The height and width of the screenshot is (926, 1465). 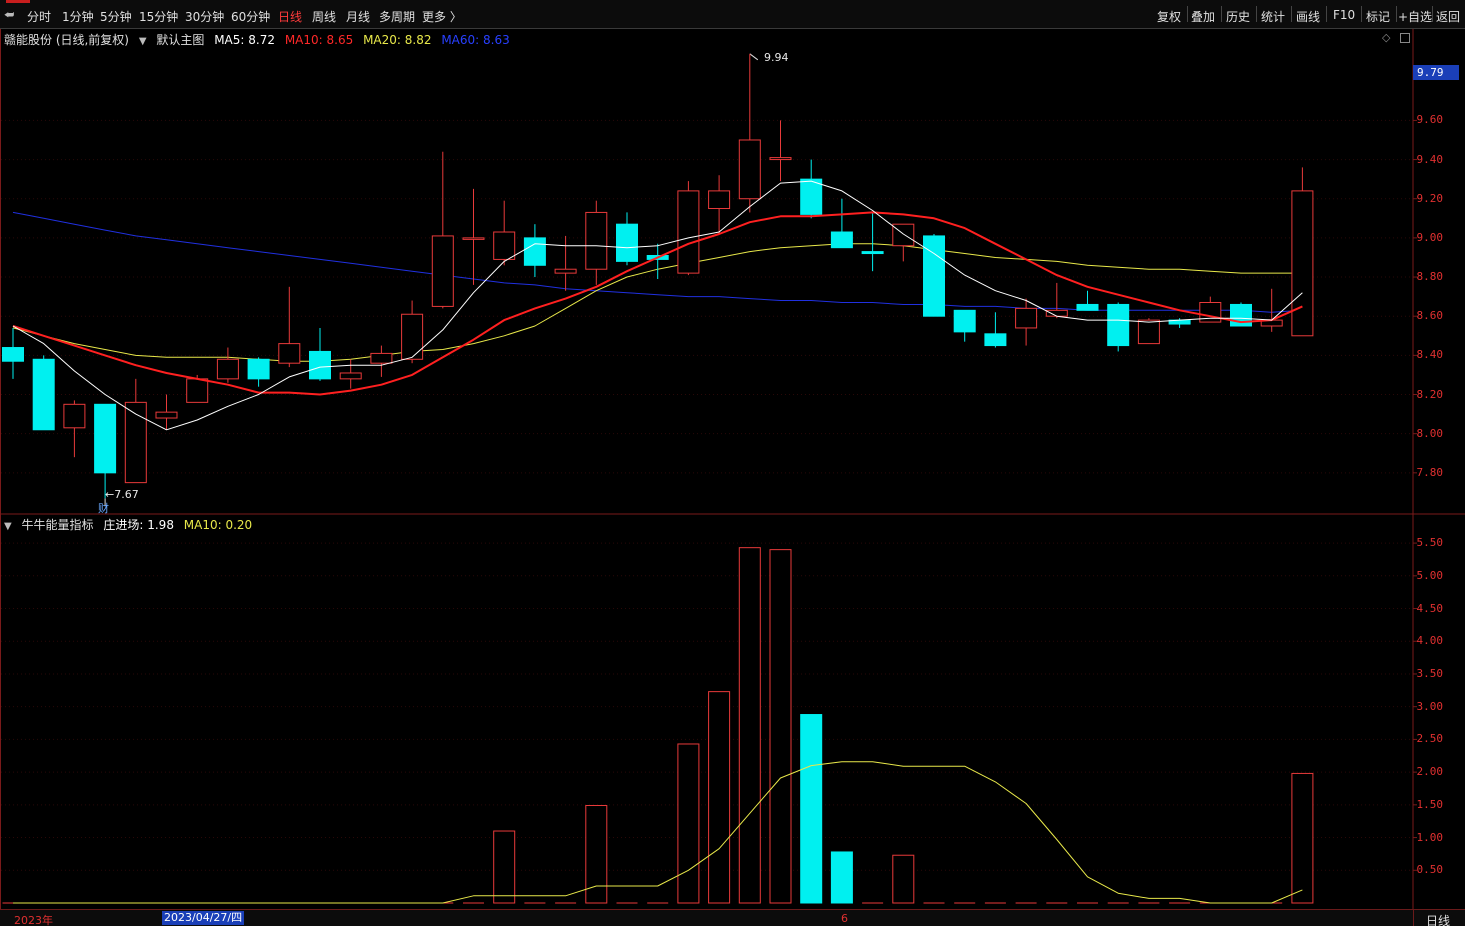 I want to click on energy-tick-label: 5.00, so click(x=1430, y=575).